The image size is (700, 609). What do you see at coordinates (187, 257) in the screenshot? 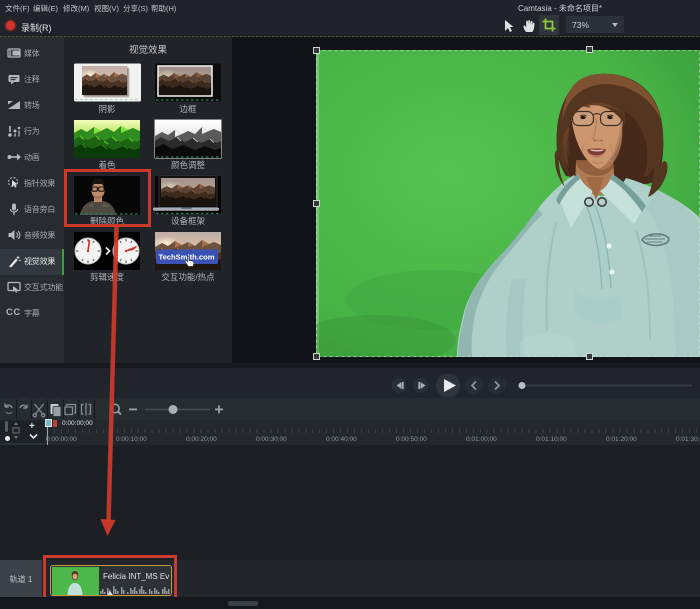
I see `svg-text: TechSmith.com` at bounding box center [187, 257].